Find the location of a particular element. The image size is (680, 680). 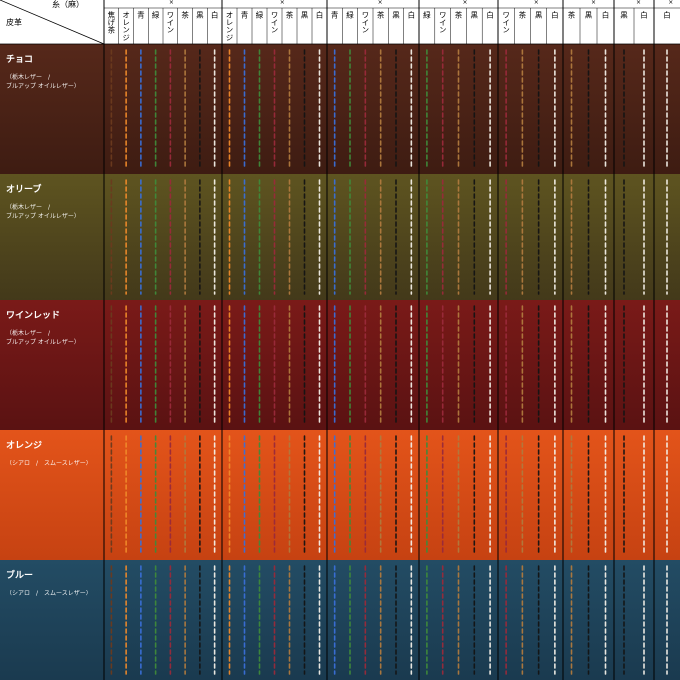

header-background is located at coordinates (340, 22).